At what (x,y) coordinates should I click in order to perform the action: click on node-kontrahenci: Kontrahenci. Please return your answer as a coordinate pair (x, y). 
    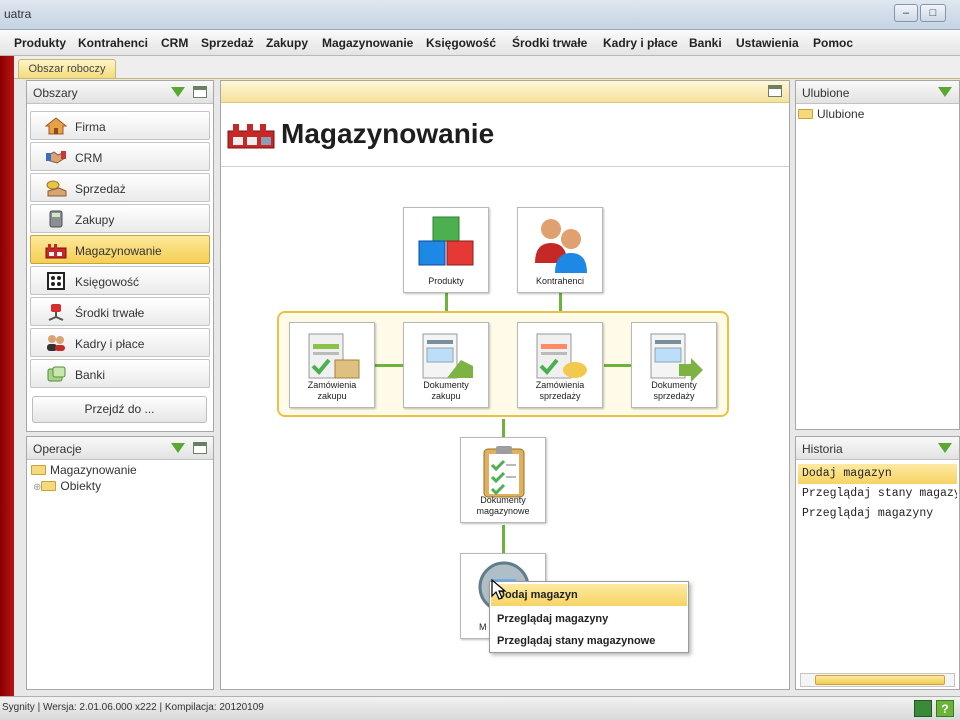
    Looking at the image, I should click on (560, 250).